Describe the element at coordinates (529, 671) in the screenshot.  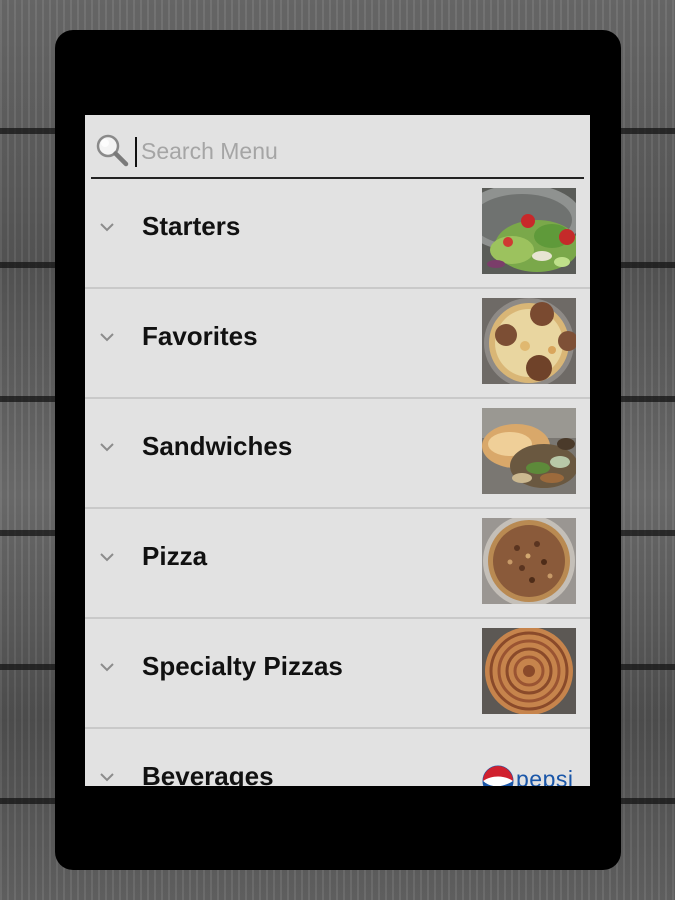
I see `pinwheel-pizza-photo` at that location.